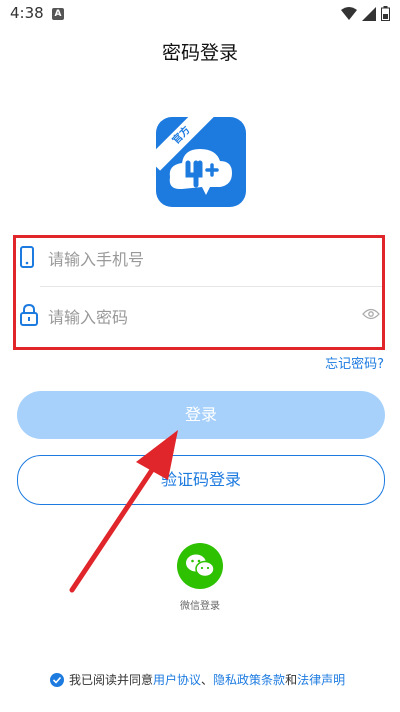  Describe the element at coordinates (291, 680) in the screenshot. I see `agreement-and: 和` at that location.